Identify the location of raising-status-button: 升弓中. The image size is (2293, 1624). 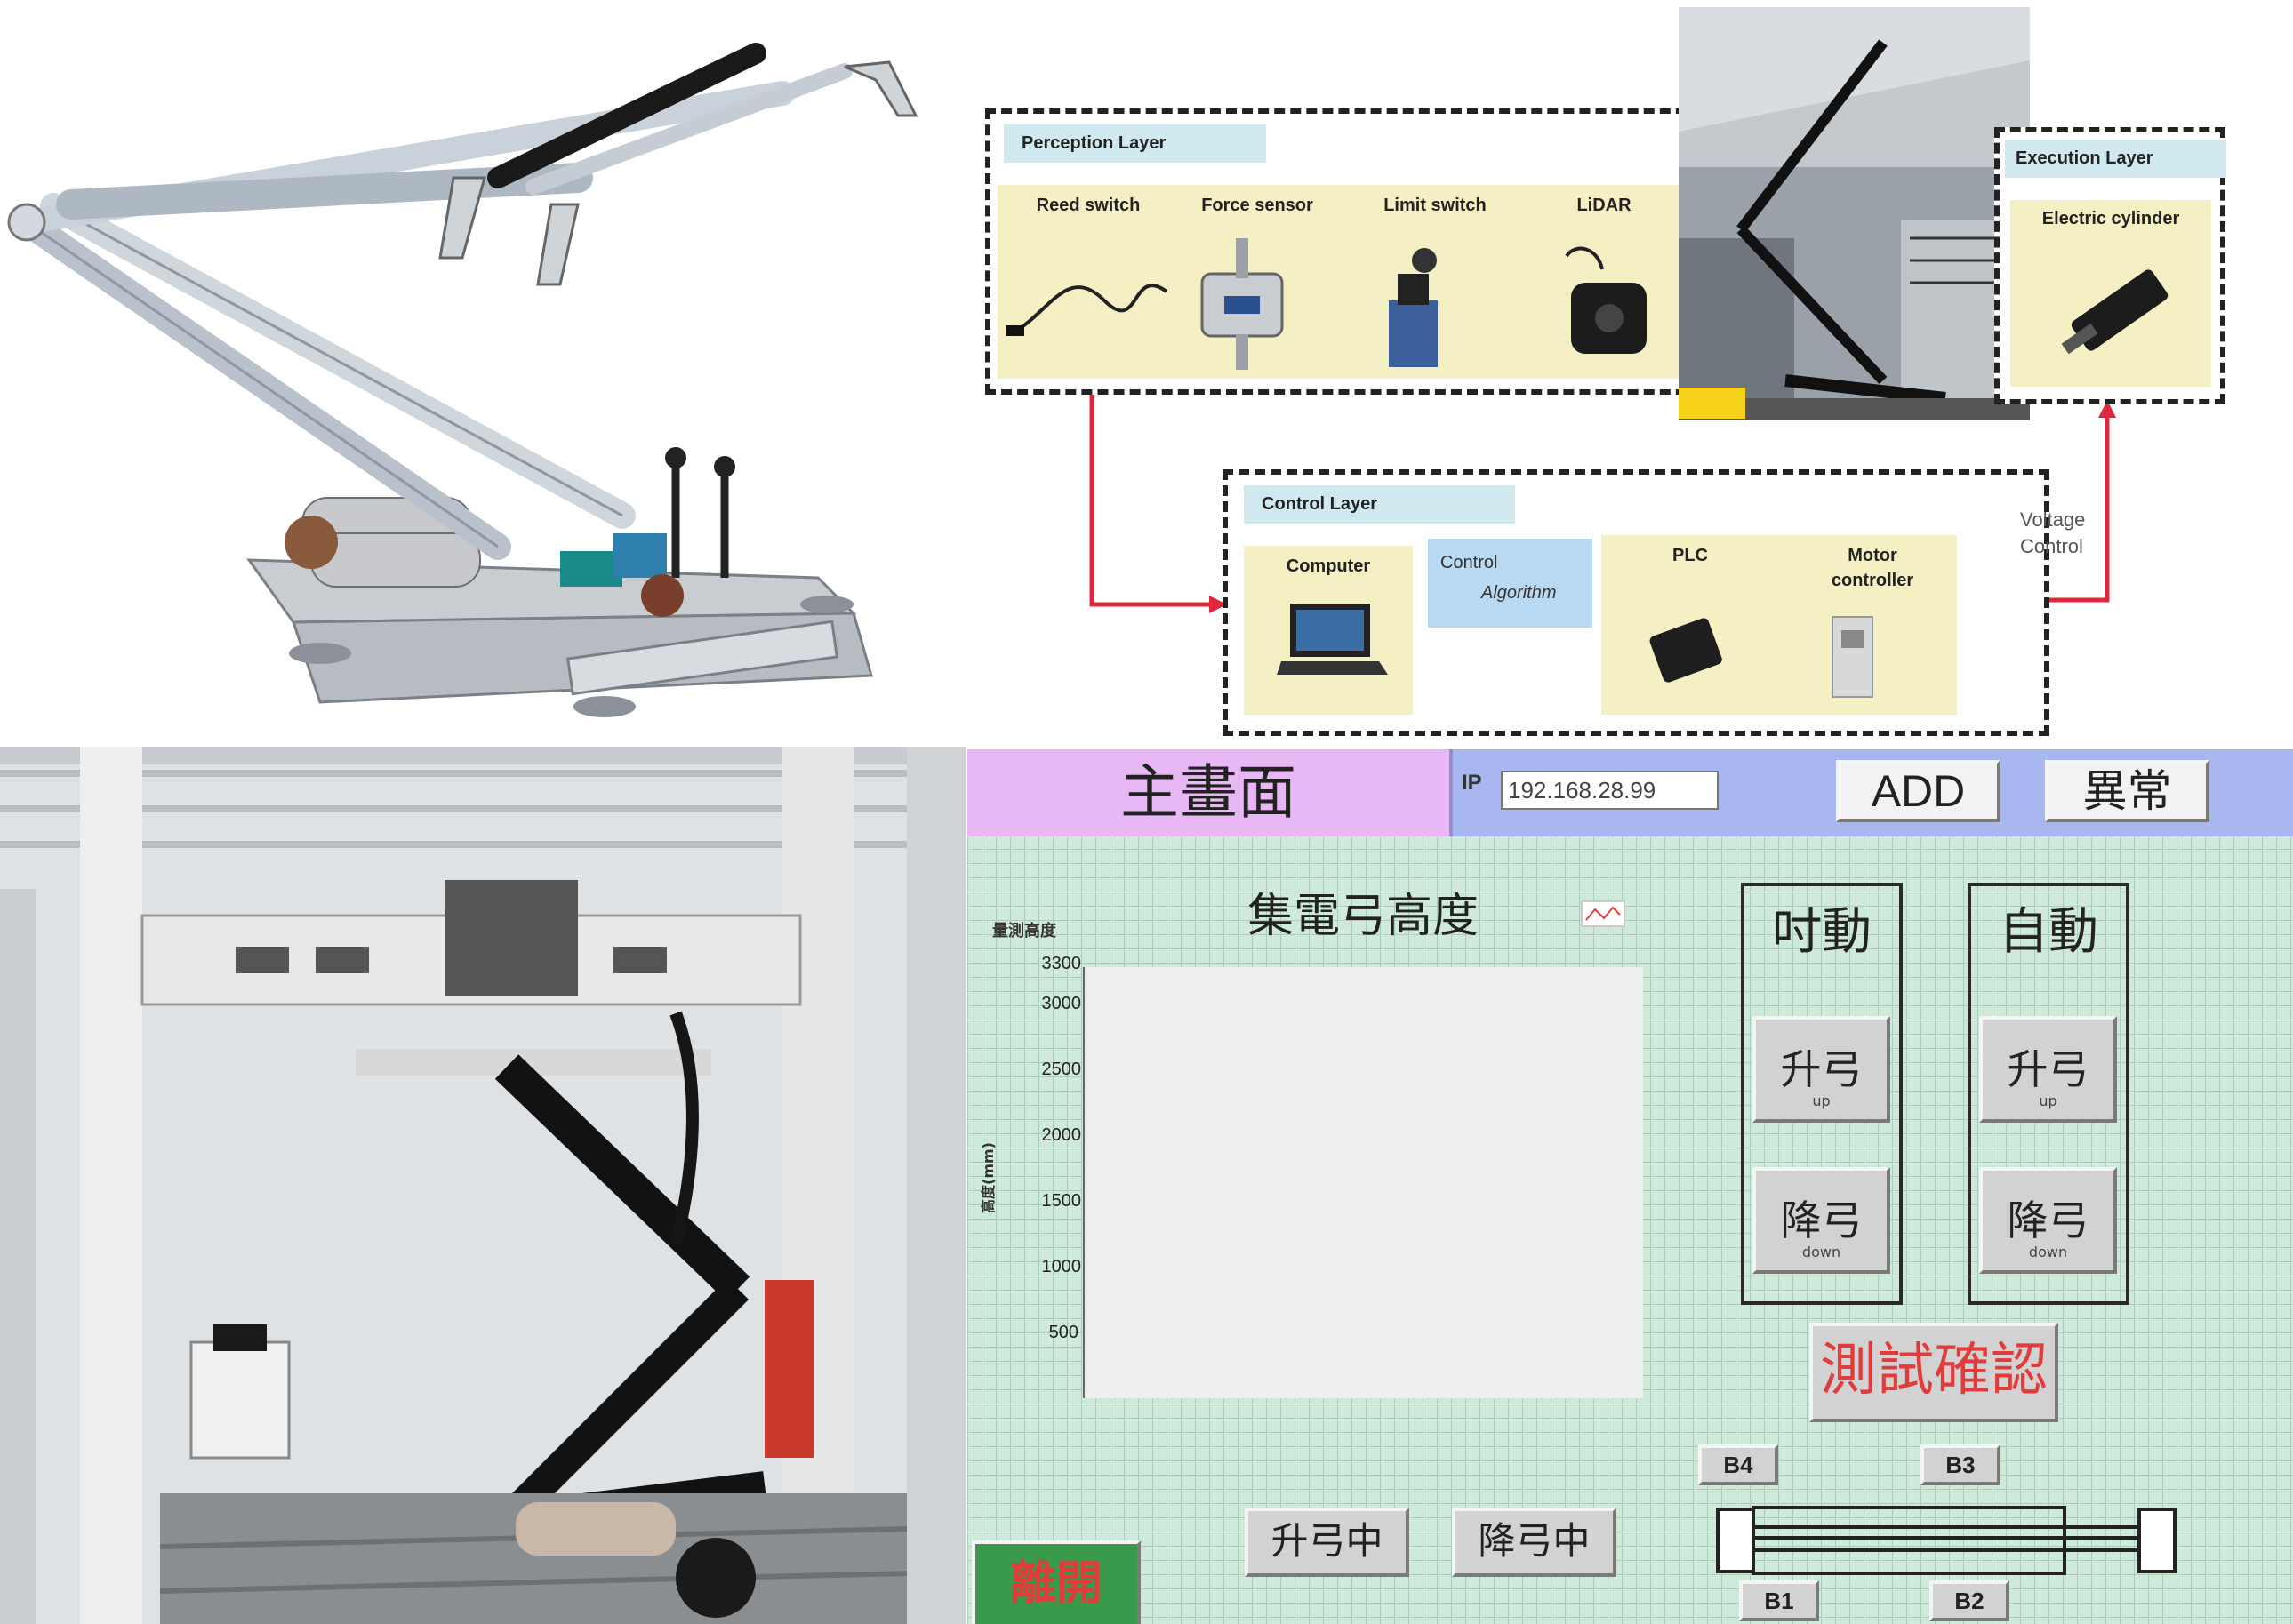
(1327, 1542).